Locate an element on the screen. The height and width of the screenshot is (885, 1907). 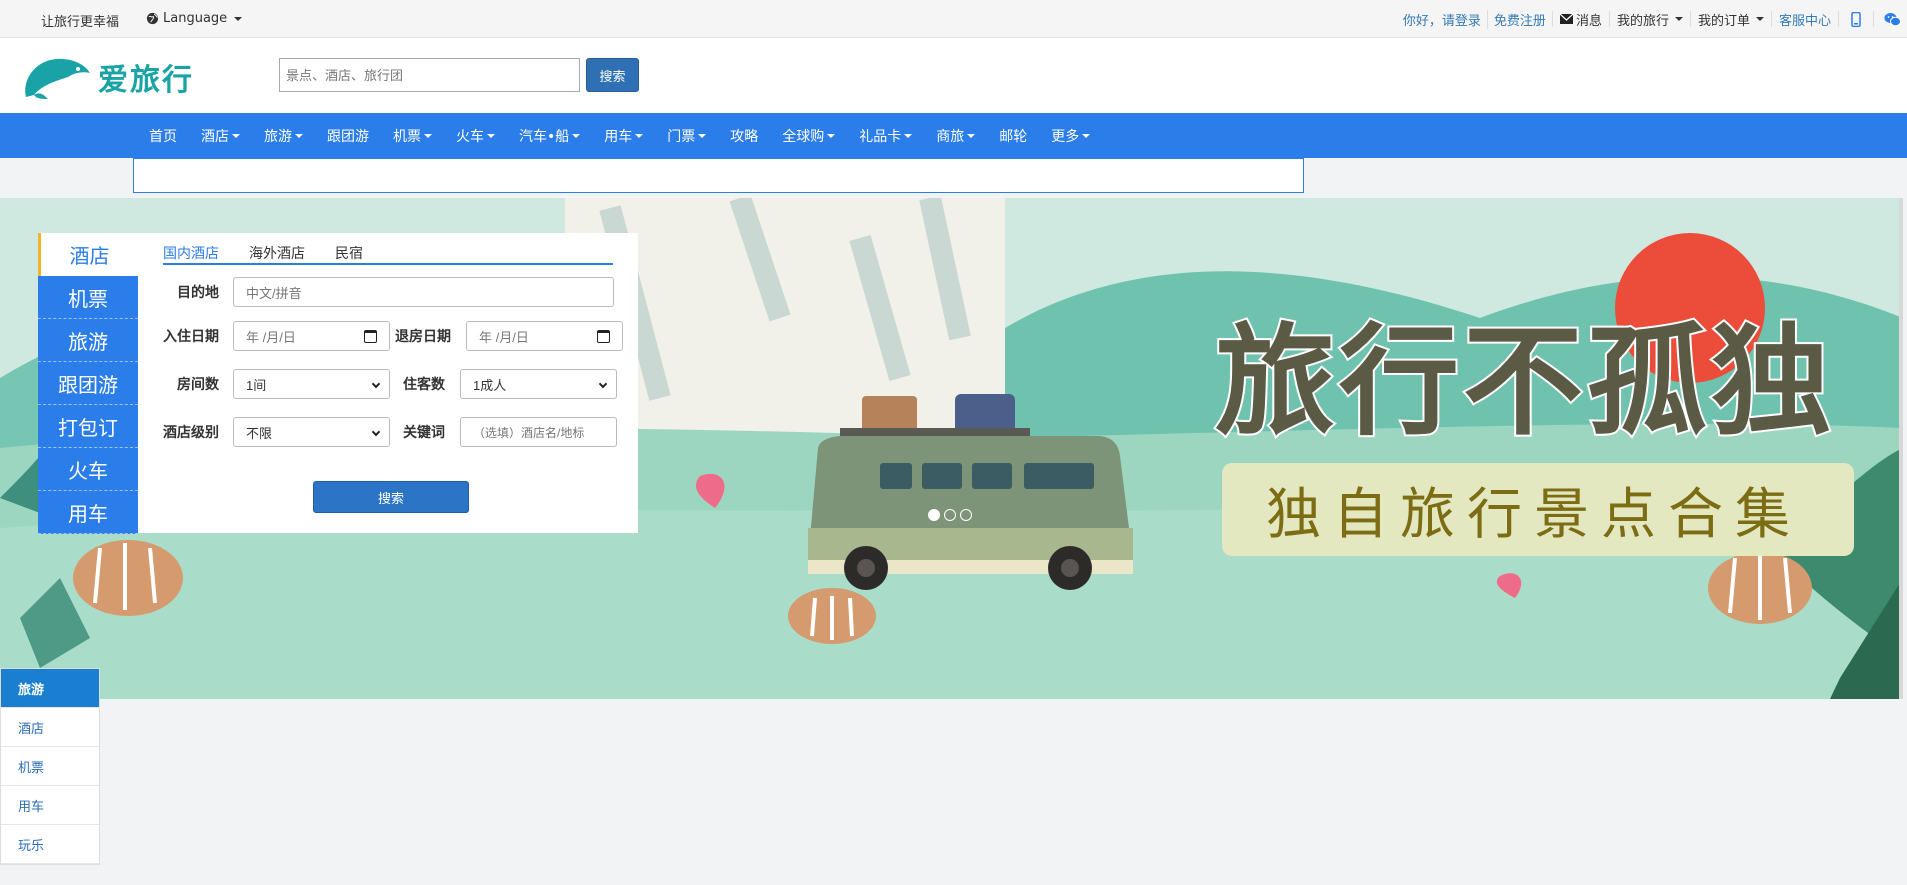
nav-item: 首页 is located at coordinates (163, 136).